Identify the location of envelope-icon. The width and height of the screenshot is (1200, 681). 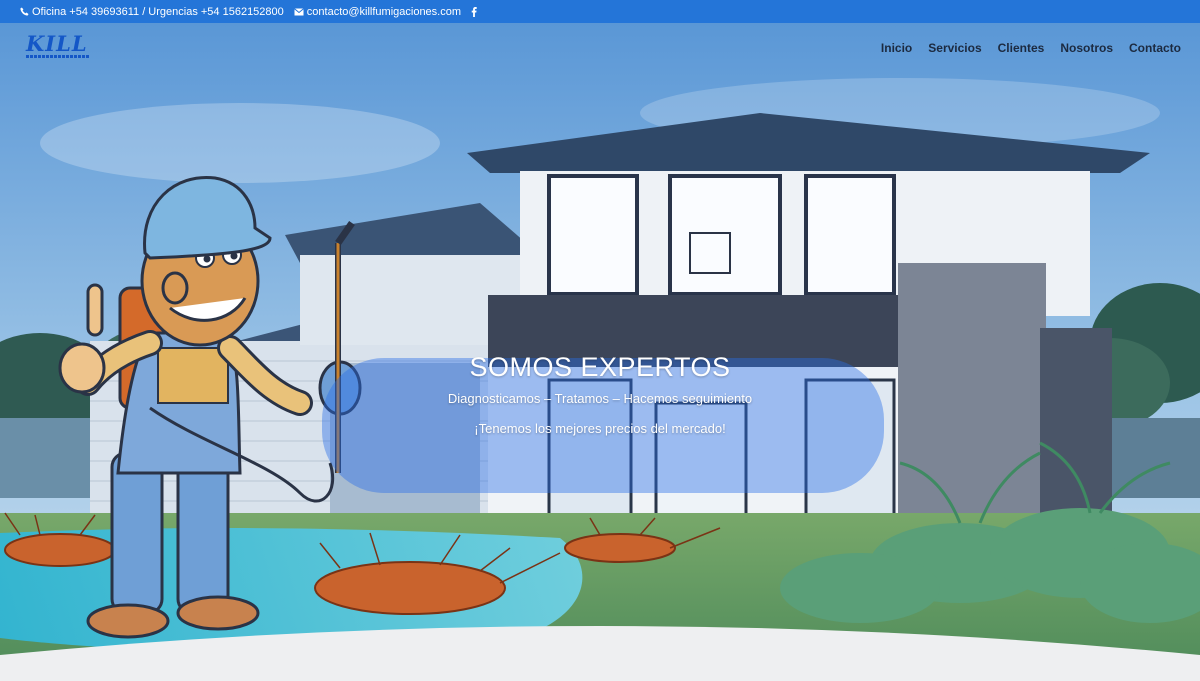
(298, 11).